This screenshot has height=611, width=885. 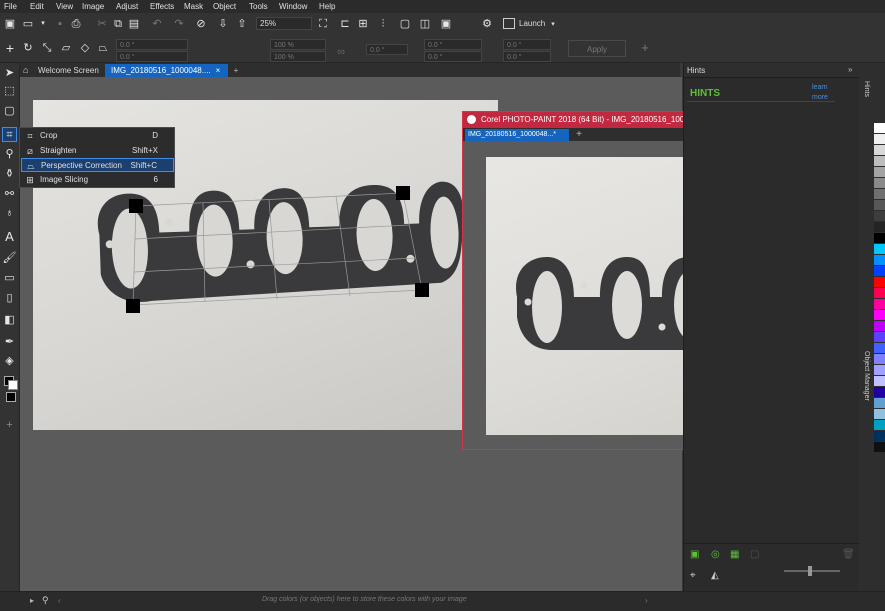 I want to click on corel-connect-icon: ⊘, so click(x=201, y=24).